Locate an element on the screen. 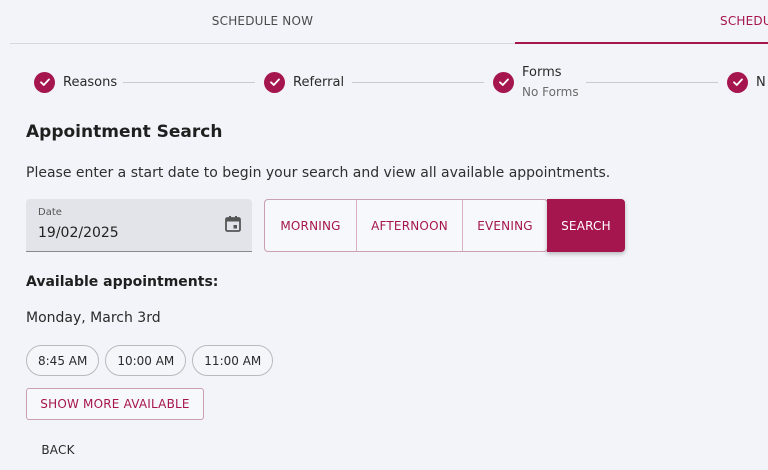 The width and height of the screenshot is (768, 470). tab-schedule-now: SCHEDULE NOW is located at coordinates (262, 22).